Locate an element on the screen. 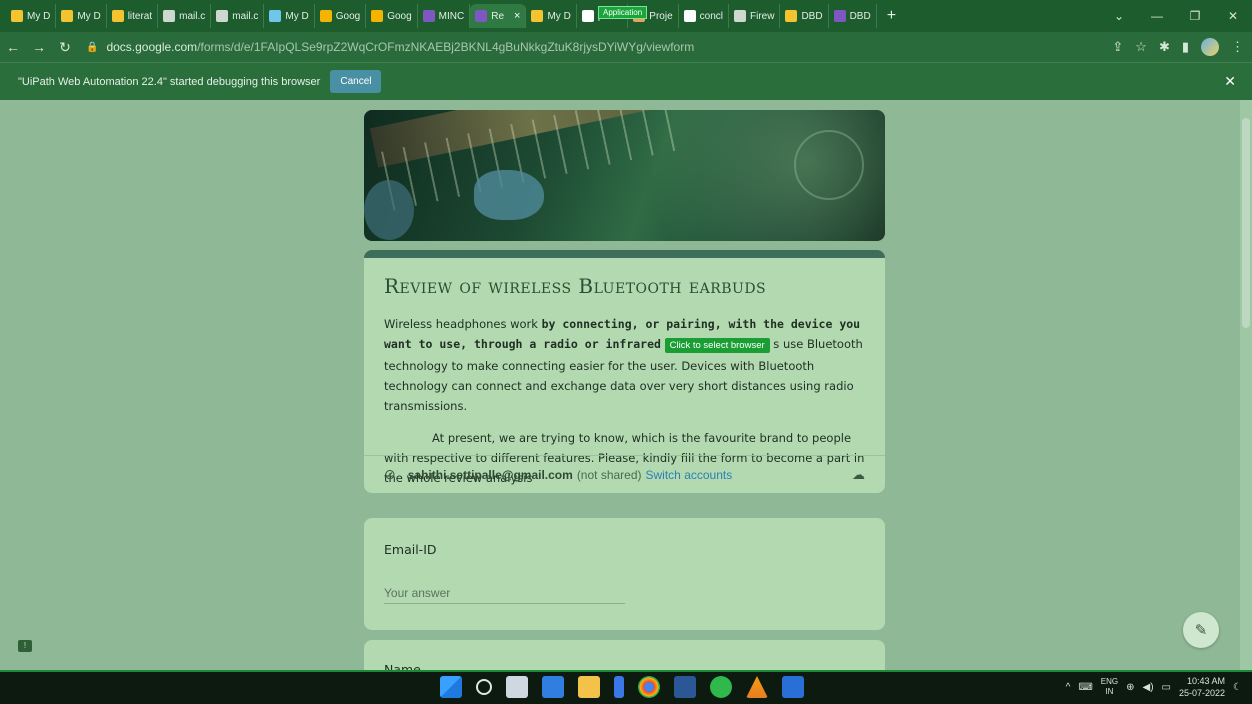 The height and width of the screenshot is (704, 1252). menu-dots-icon: ⋮ is located at coordinates (1237, 47).